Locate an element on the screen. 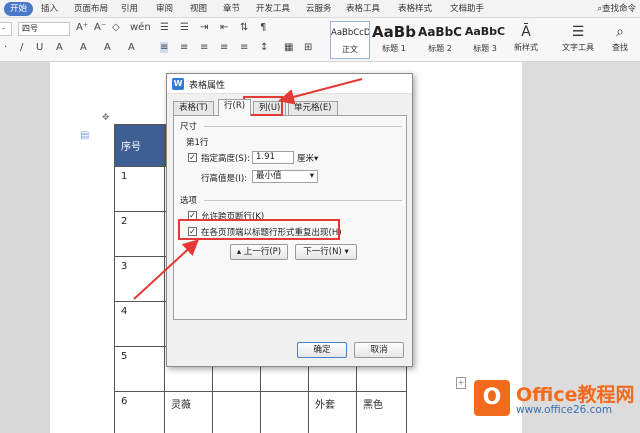 The image size is (640, 433). watermark-url: www.office26.com is located at coordinates (564, 410).